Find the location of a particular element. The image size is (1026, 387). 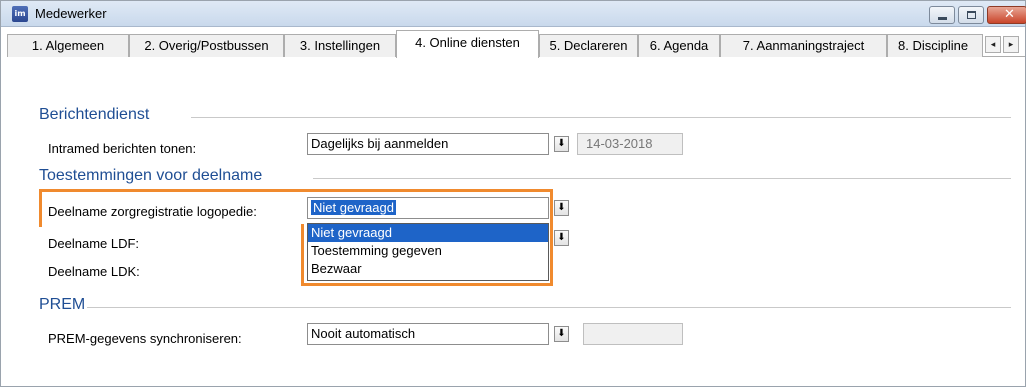

zorgregistratie-logopedie-select: Niet gevraagd is located at coordinates (428, 208).